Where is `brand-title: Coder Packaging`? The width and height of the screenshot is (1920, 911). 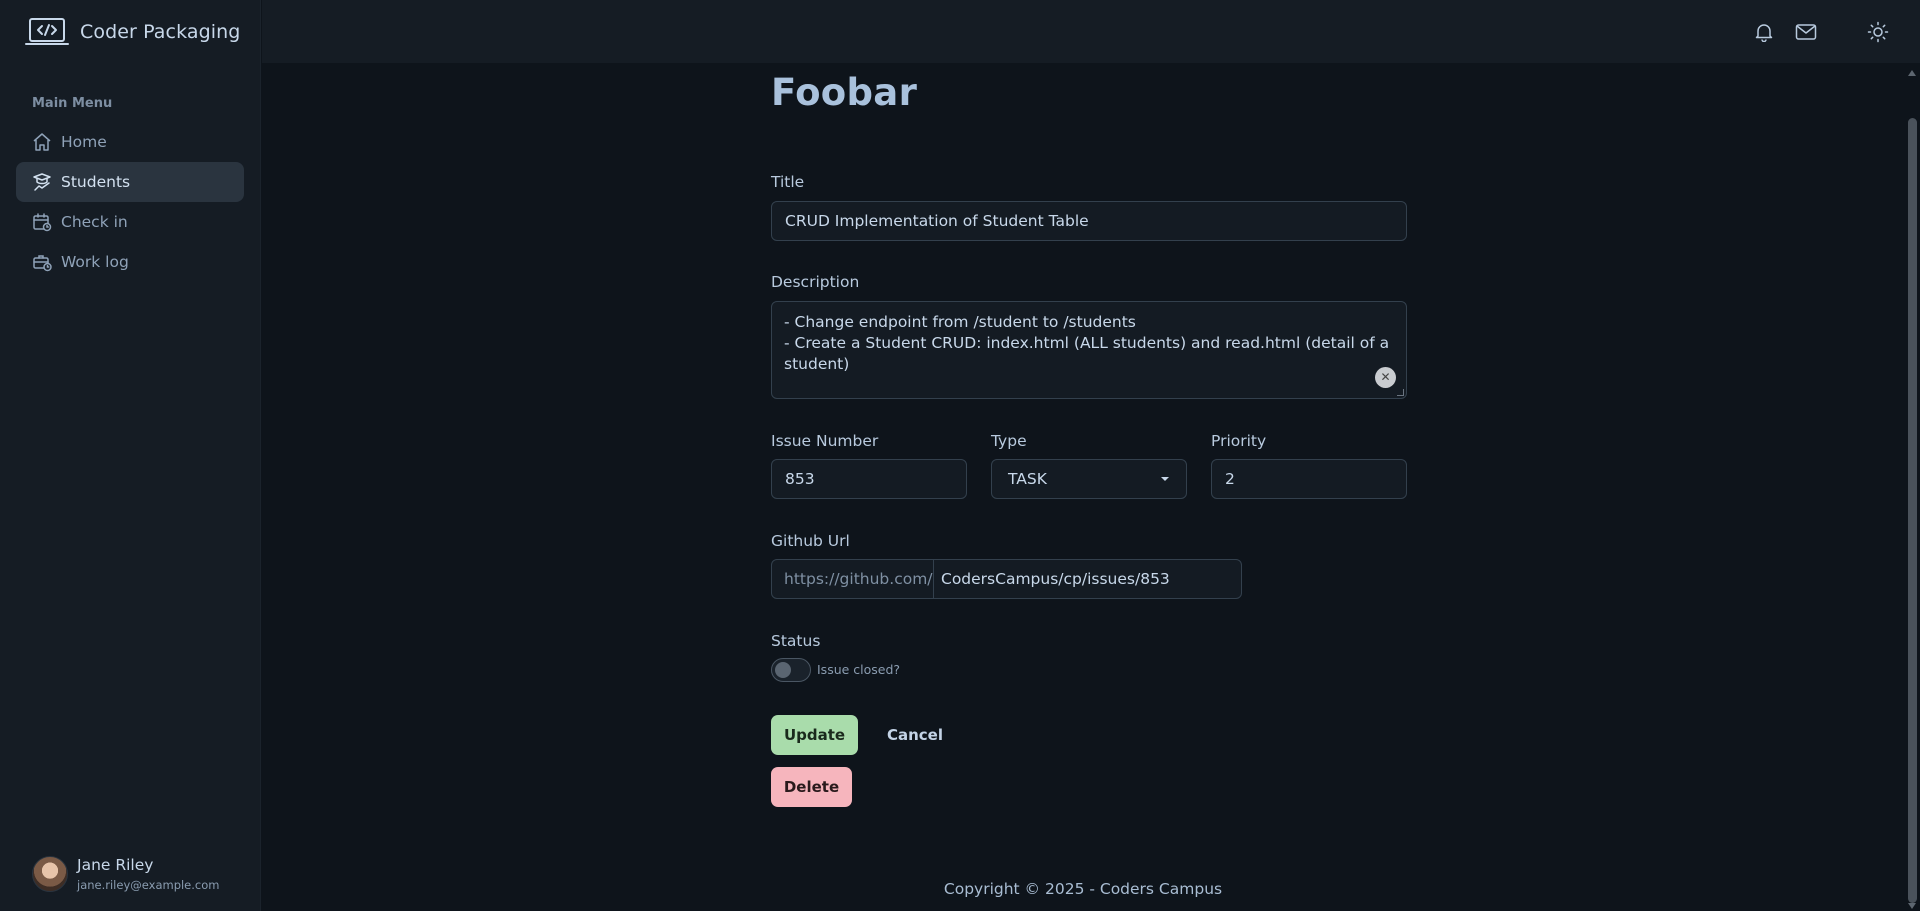 brand-title: Coder Packaging is located at coordinates (160, 32).